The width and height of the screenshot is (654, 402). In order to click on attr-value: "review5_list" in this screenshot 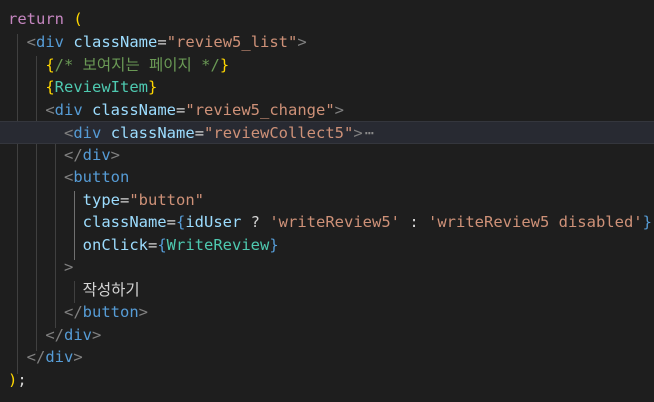, I will do `click(232, 42)`.